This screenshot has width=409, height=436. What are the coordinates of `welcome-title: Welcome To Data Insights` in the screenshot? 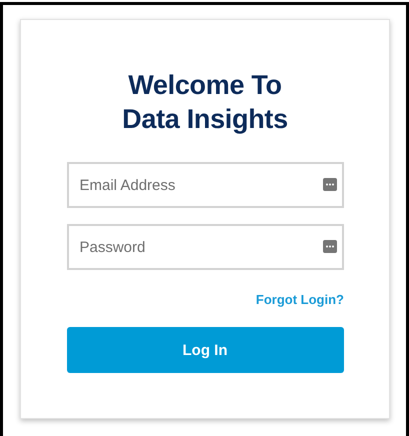 It's located at (205, 102).